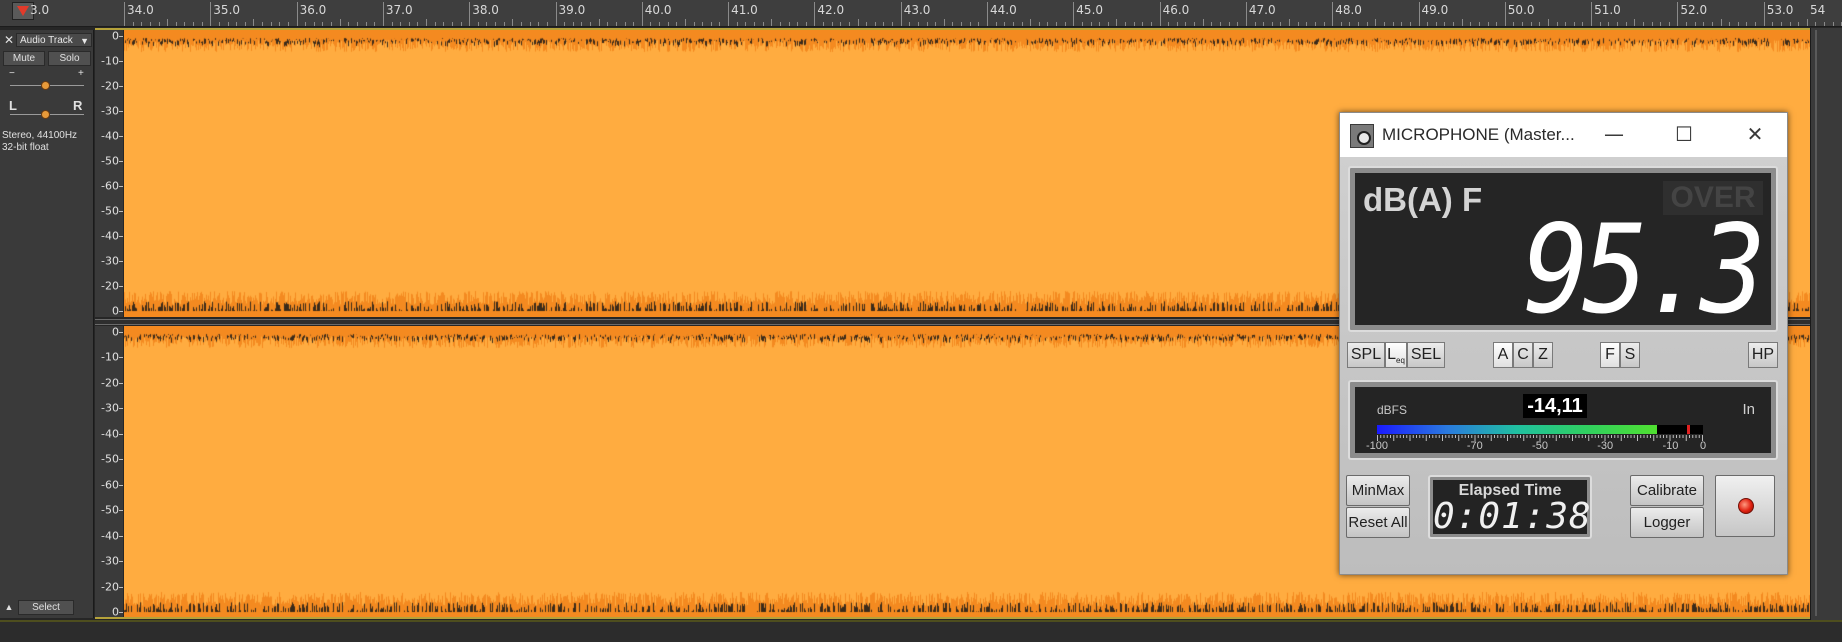 The height and width of the screenshot is (642, 1842). Describe the element at coordinates (1563, 135) in the screenshot. I see `meter-titlebar: MICROPHONE (Master... — ☐ ✕` at that location.